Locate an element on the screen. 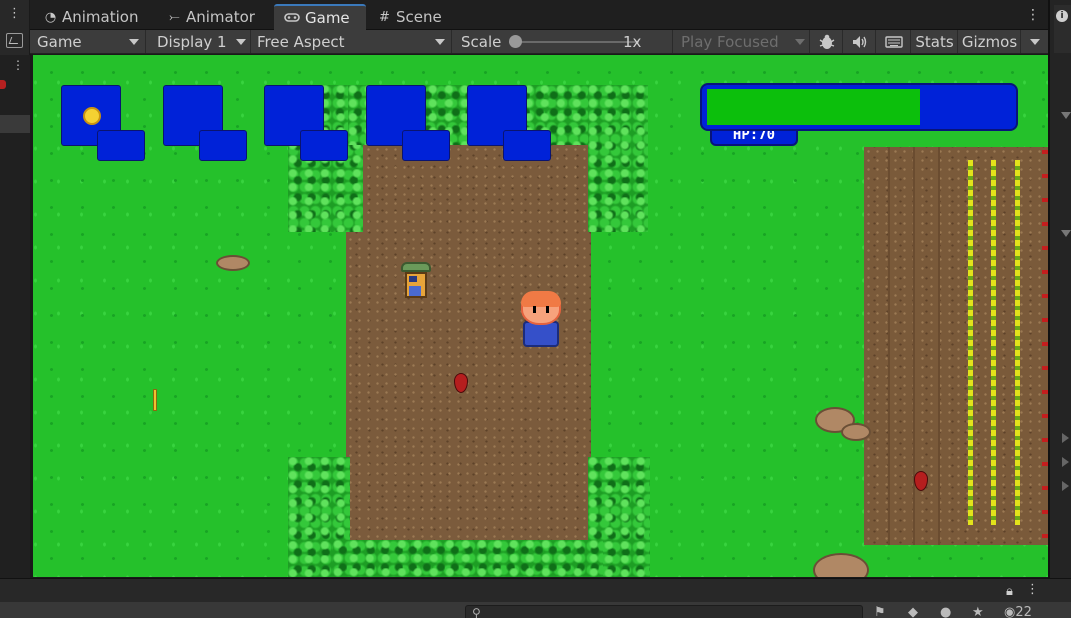  grid-icon: # is located at coordinates (384, 17).